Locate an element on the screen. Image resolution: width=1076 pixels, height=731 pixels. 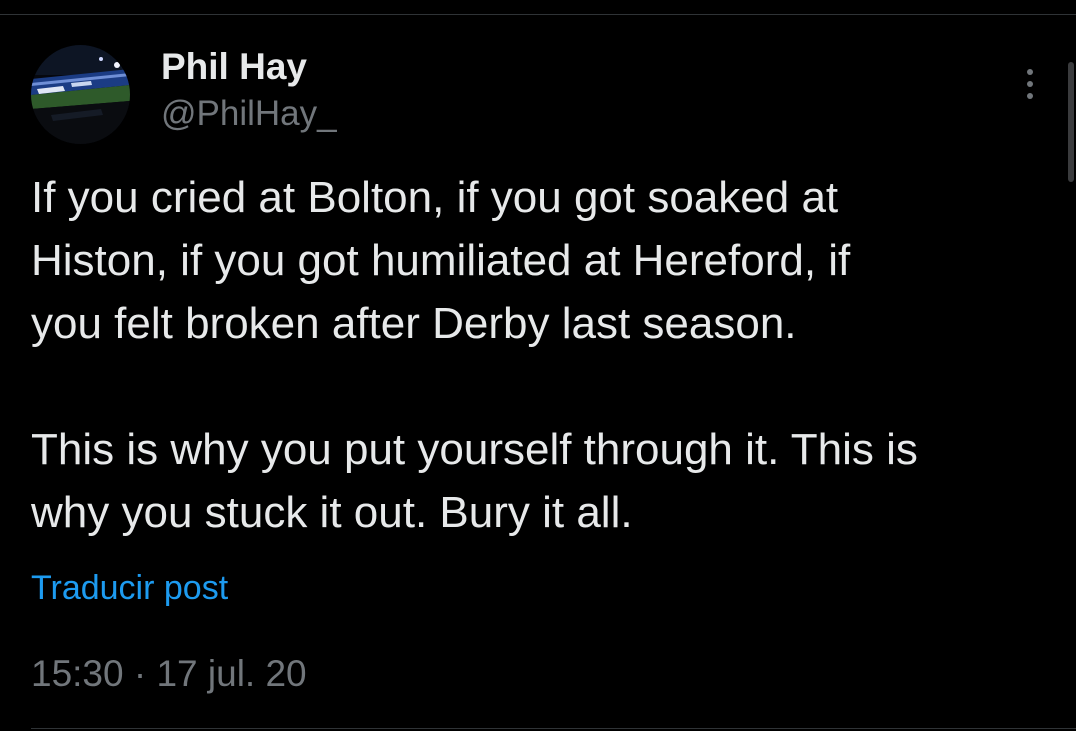
translate-post-link: Traducir post is located at coordinates (129, 588).